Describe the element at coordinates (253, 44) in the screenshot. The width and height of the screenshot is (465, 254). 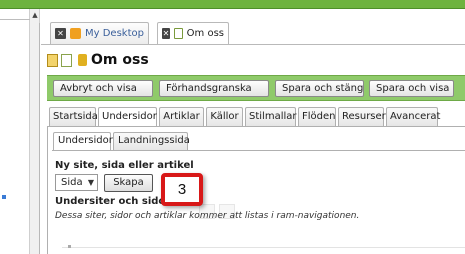
I see `document-tabs-divider` at that location.